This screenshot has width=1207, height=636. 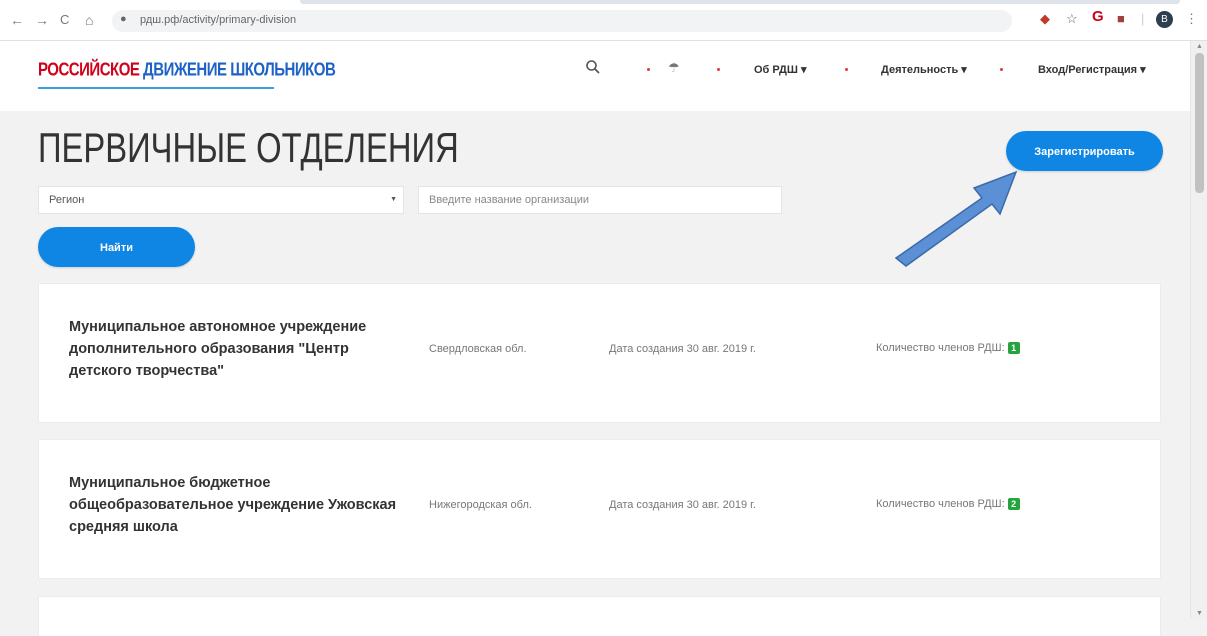 What do you see at coordinates (89, 20) in the screenshot?
I see `home-icon: ⌂` at bounding box center [89, 20].